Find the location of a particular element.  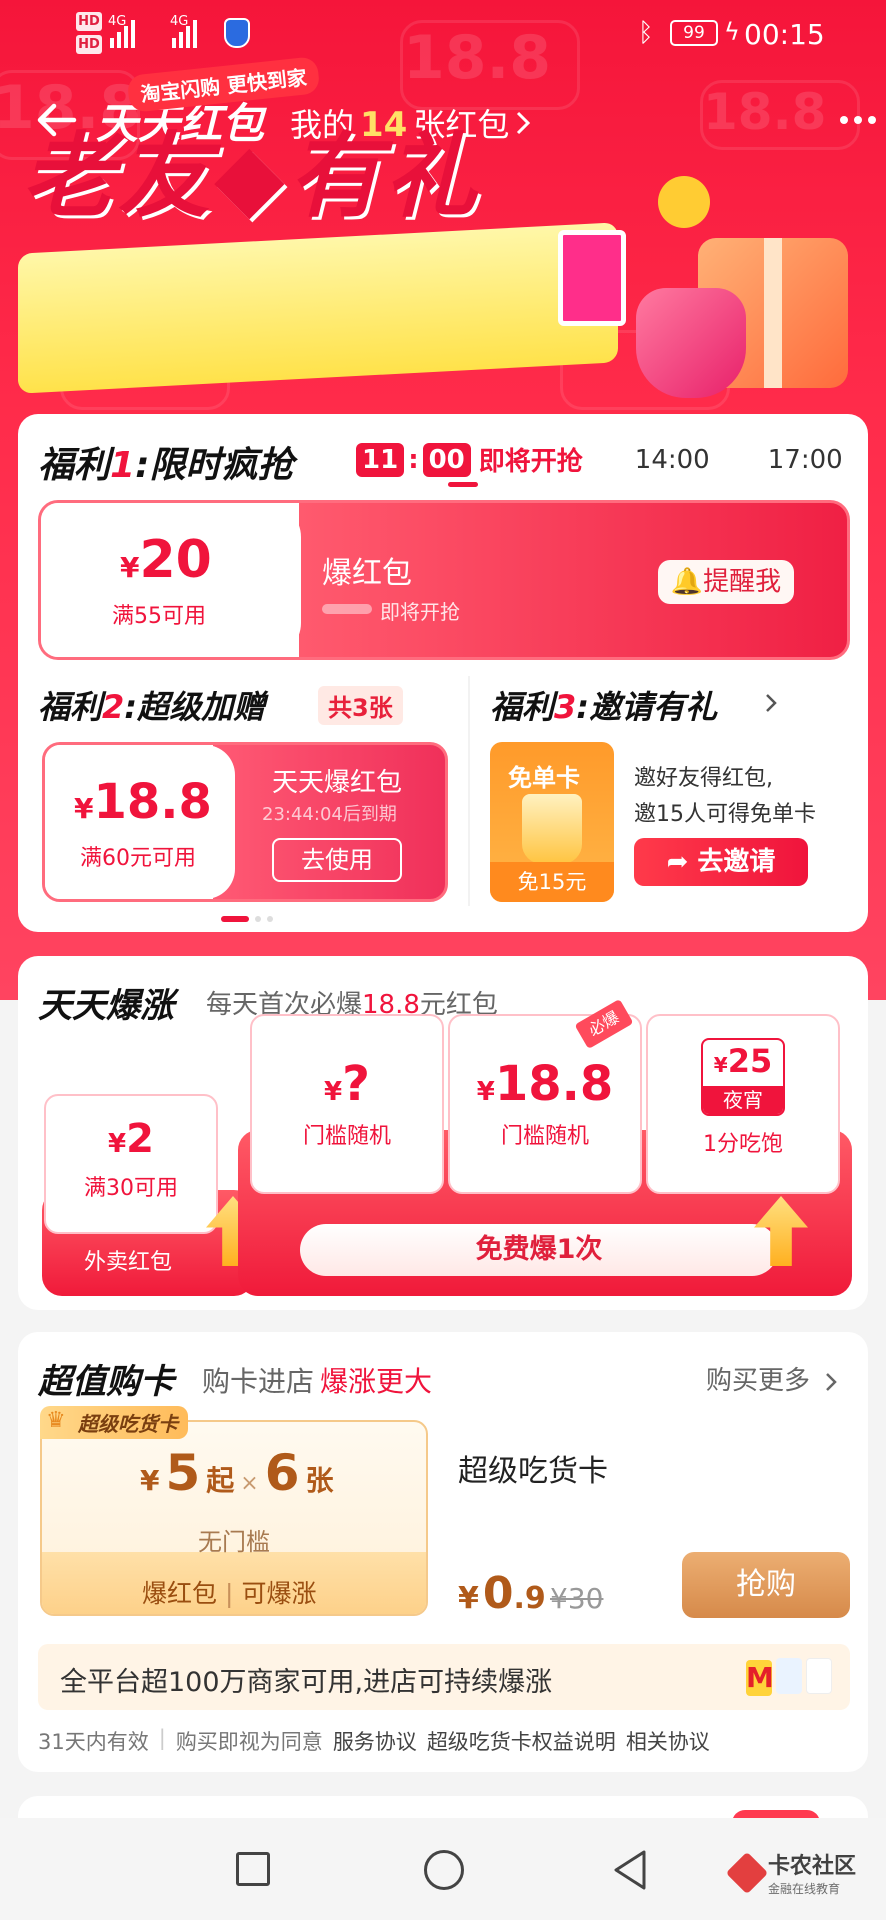

watermark-main: 卡农社区 is located at coordinates (812, 1866).